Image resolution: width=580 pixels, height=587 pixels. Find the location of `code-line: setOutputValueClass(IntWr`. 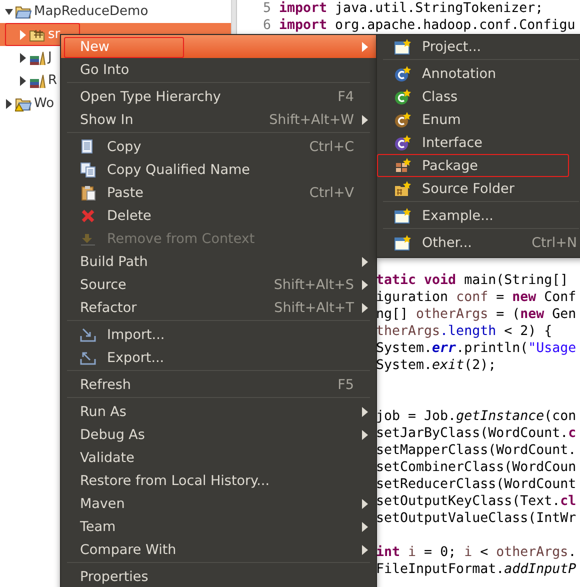

code-line: setOutputValueClass(IntWr is located at coordinates (476, 518).